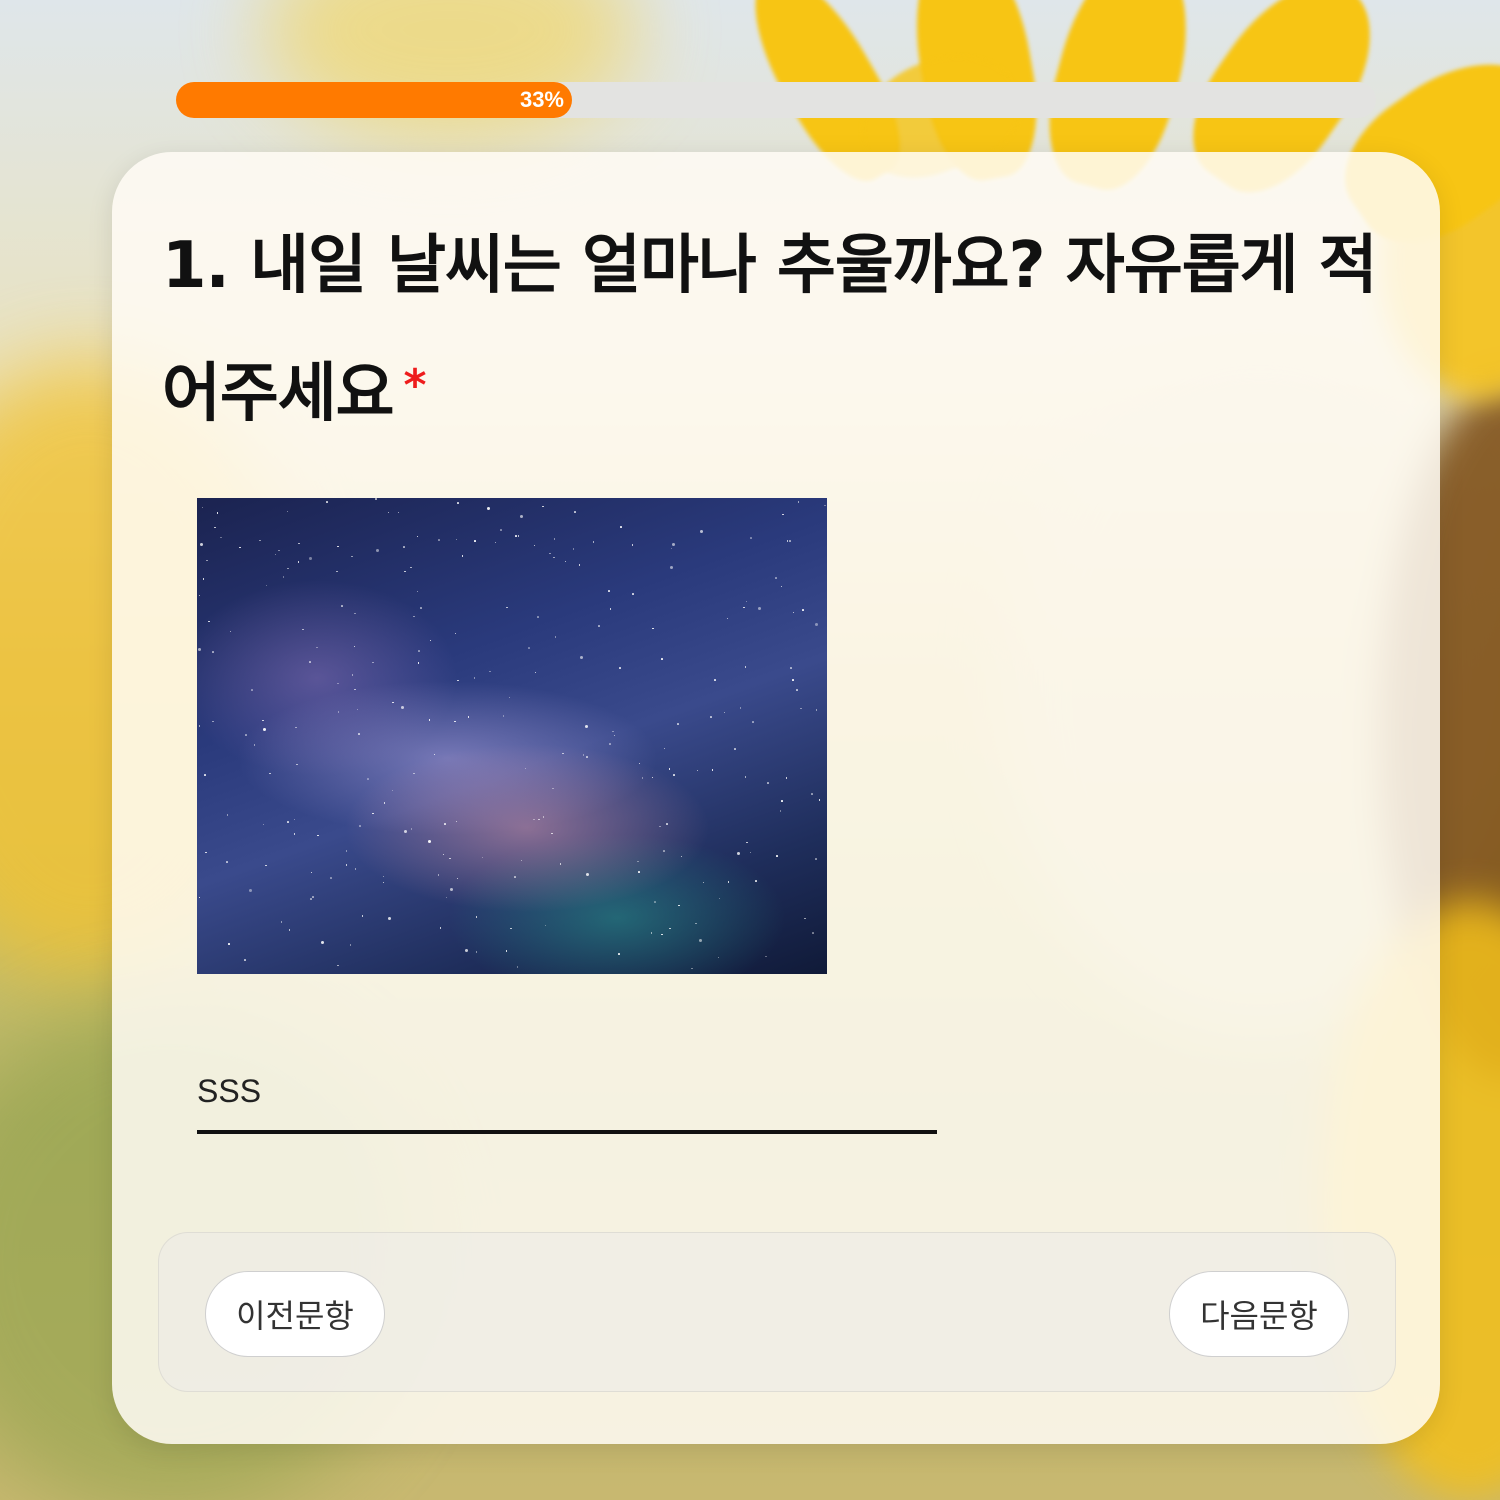 This screenshot has height=1500, width=1500. I want to click on previous-question-button: 이전문항, so click(295, 1314).